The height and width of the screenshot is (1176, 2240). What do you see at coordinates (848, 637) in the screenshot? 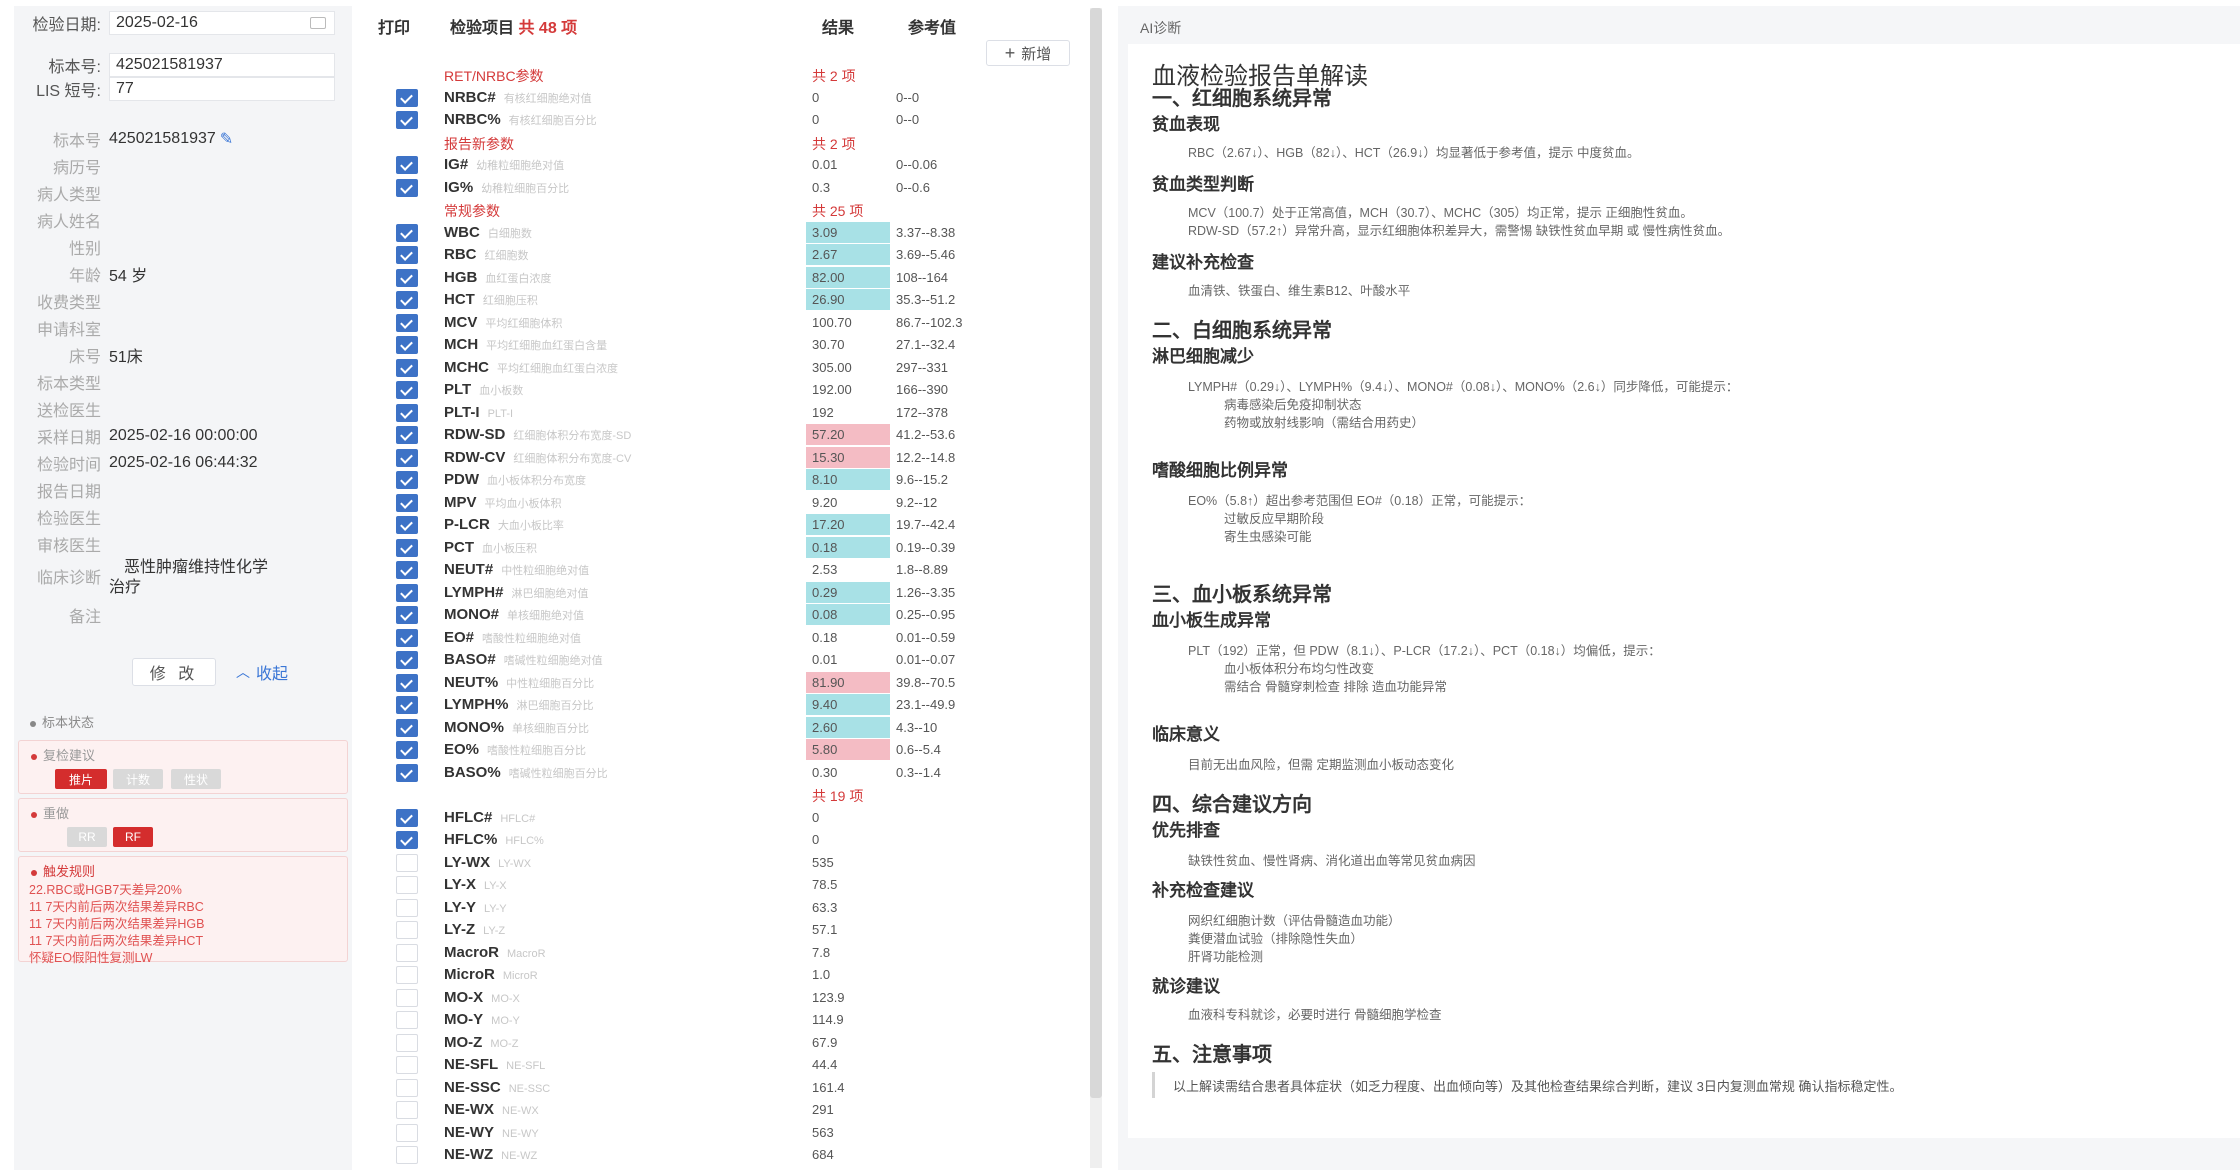
I see `result-value: 0.18` at bounding box center [848, 637].